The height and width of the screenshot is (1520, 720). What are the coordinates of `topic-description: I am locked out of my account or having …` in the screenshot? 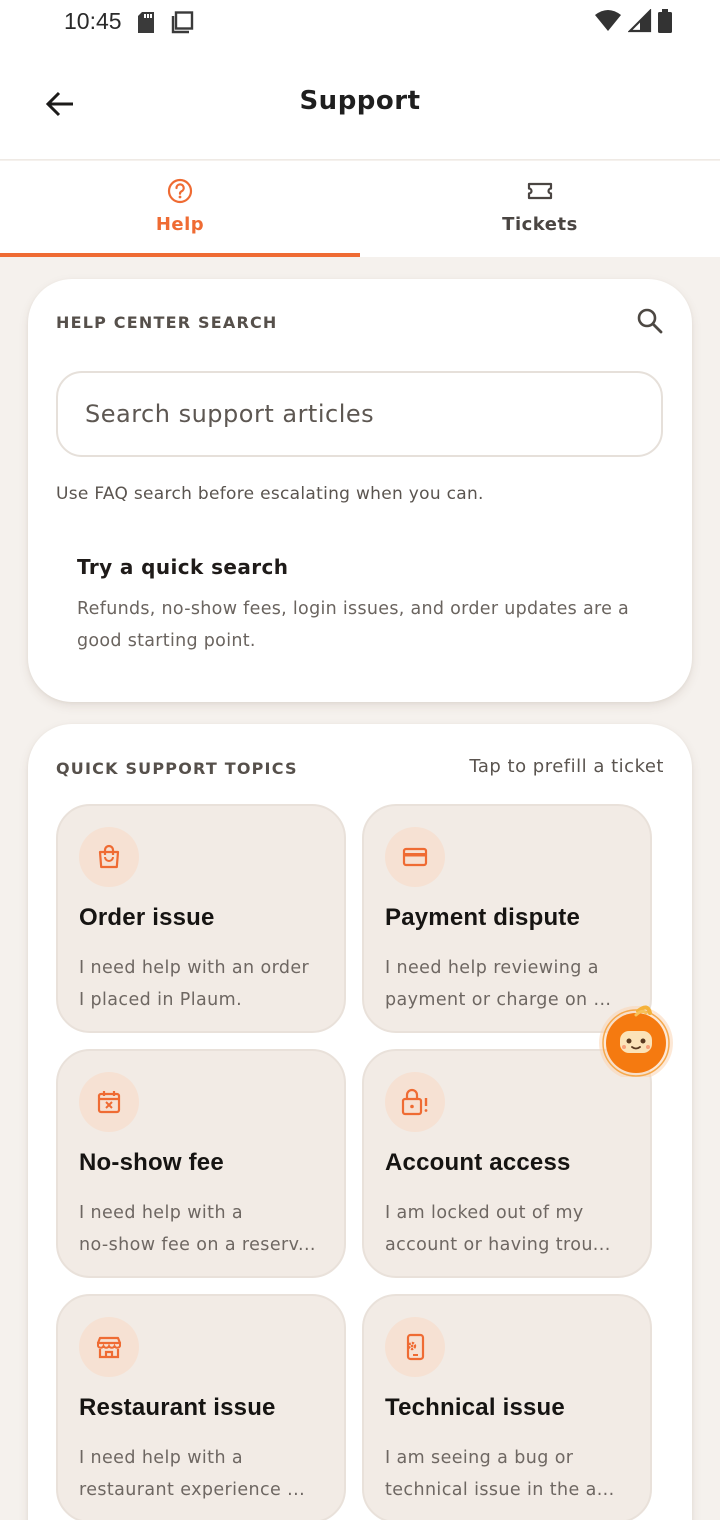 It's located at (510, 1229).